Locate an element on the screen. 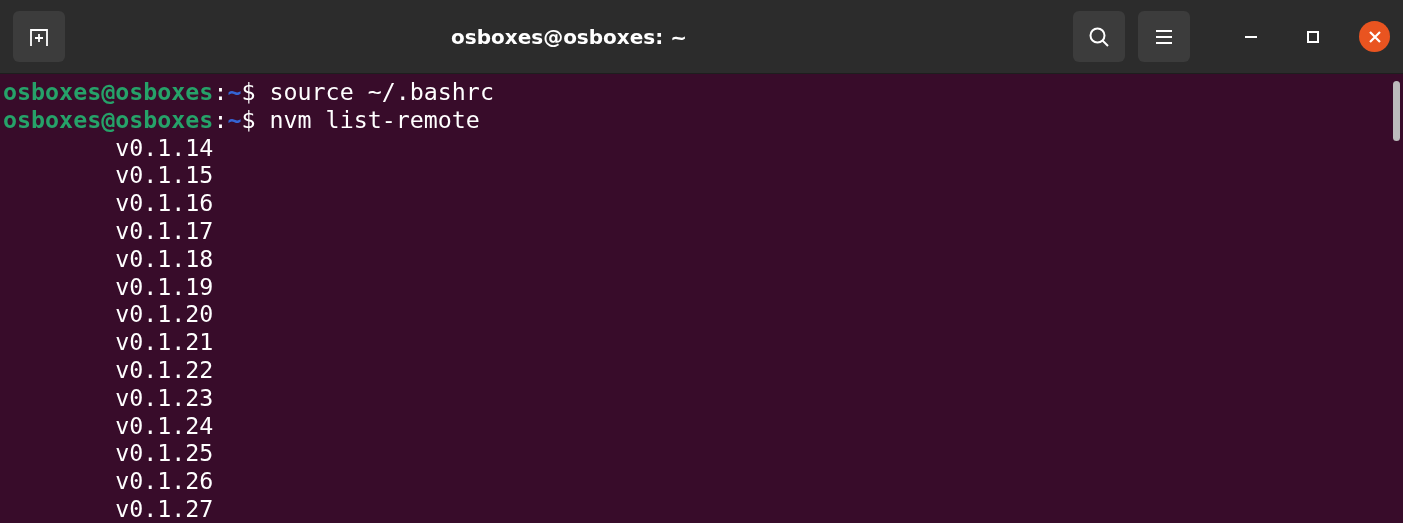  window-title: osboxes@osboxes: ~ is located at coordinates (569, 36).